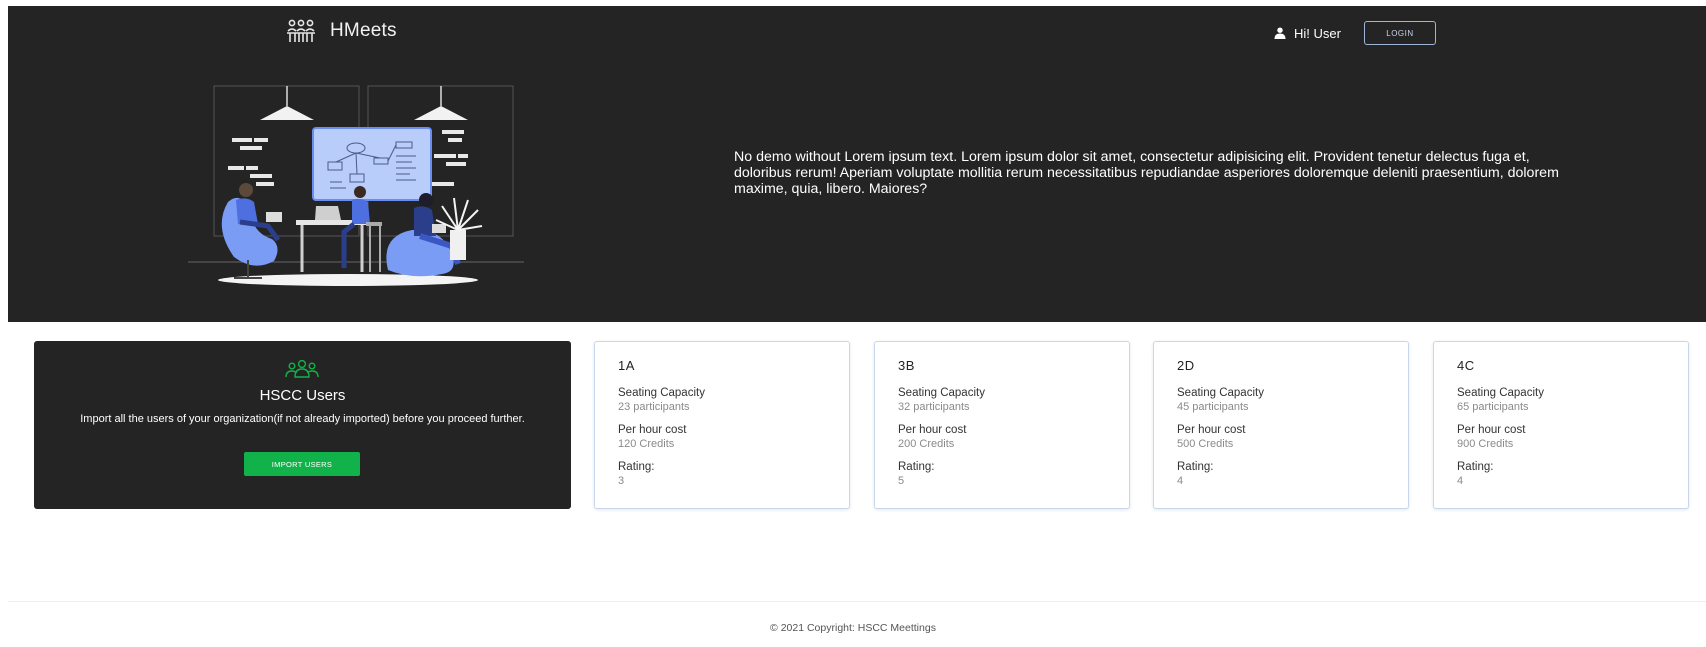 The image size is (1706, 647). Describe the element at coordinates (853, 628) in the screenshot. I see `footer-copyright: © 2021 Copyright: HSCC Meettings` at that location.